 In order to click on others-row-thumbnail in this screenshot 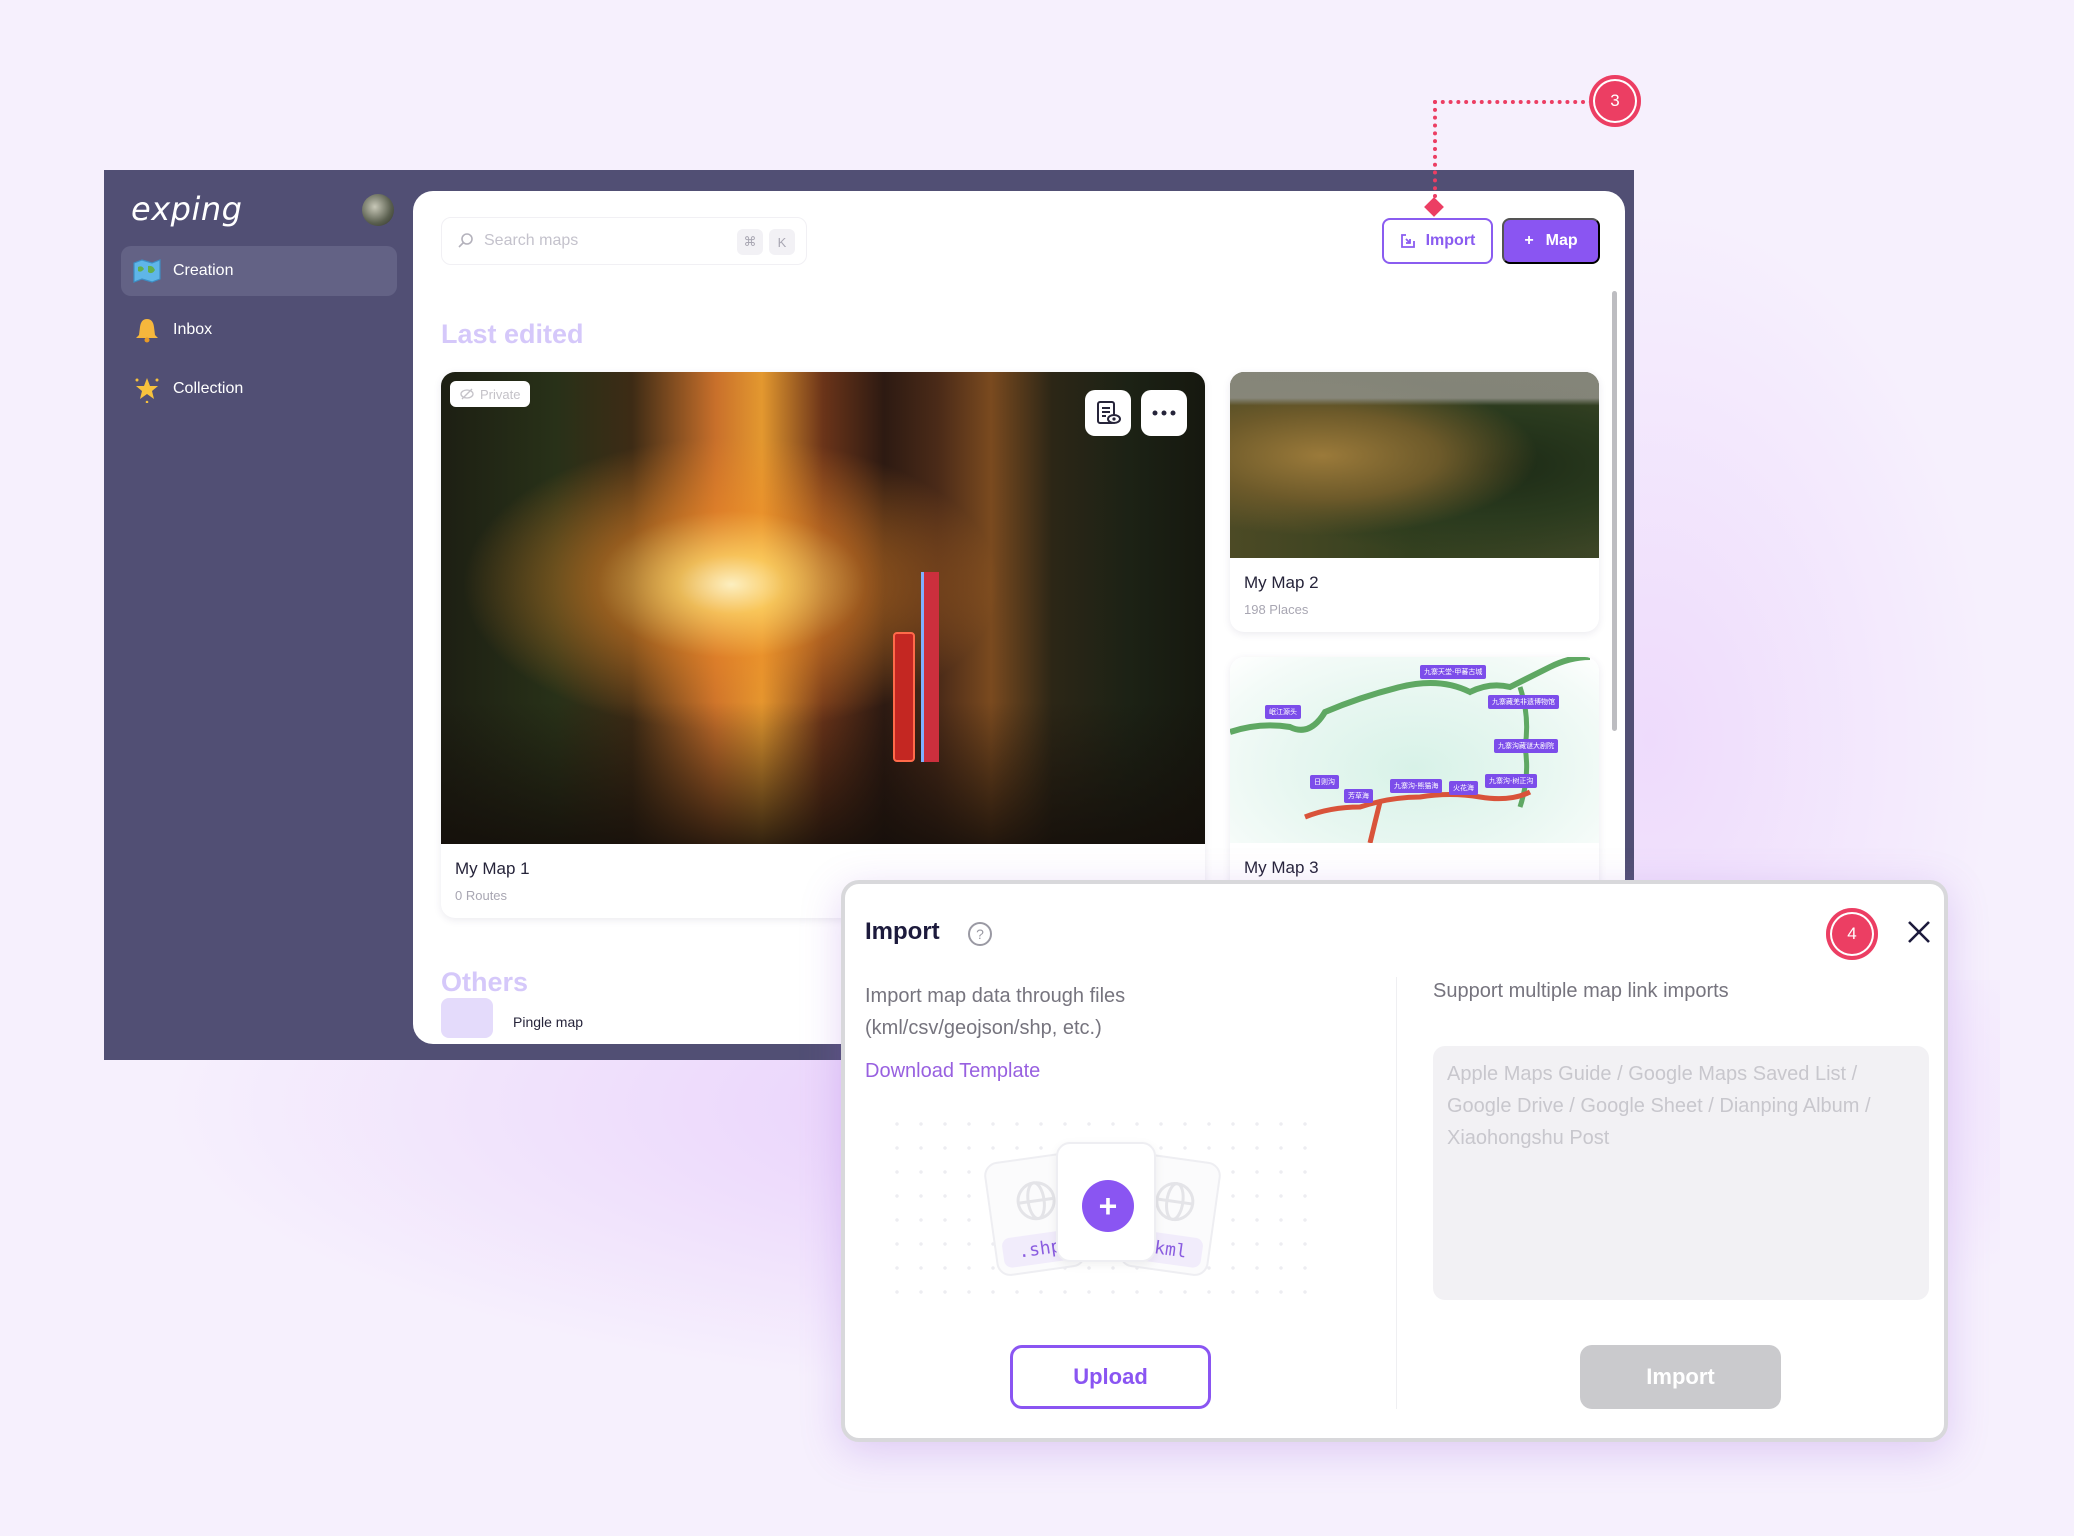, I will do `click(467, 1018)`.